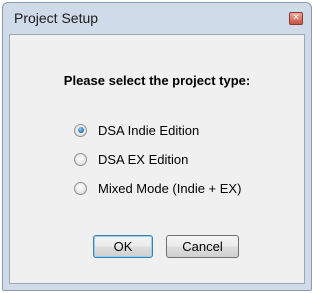 This screenshot has height=293, width=320. Describe the element at coordinates (80, 130) in the screenshot. I see `radio-checked-icon` at that location.